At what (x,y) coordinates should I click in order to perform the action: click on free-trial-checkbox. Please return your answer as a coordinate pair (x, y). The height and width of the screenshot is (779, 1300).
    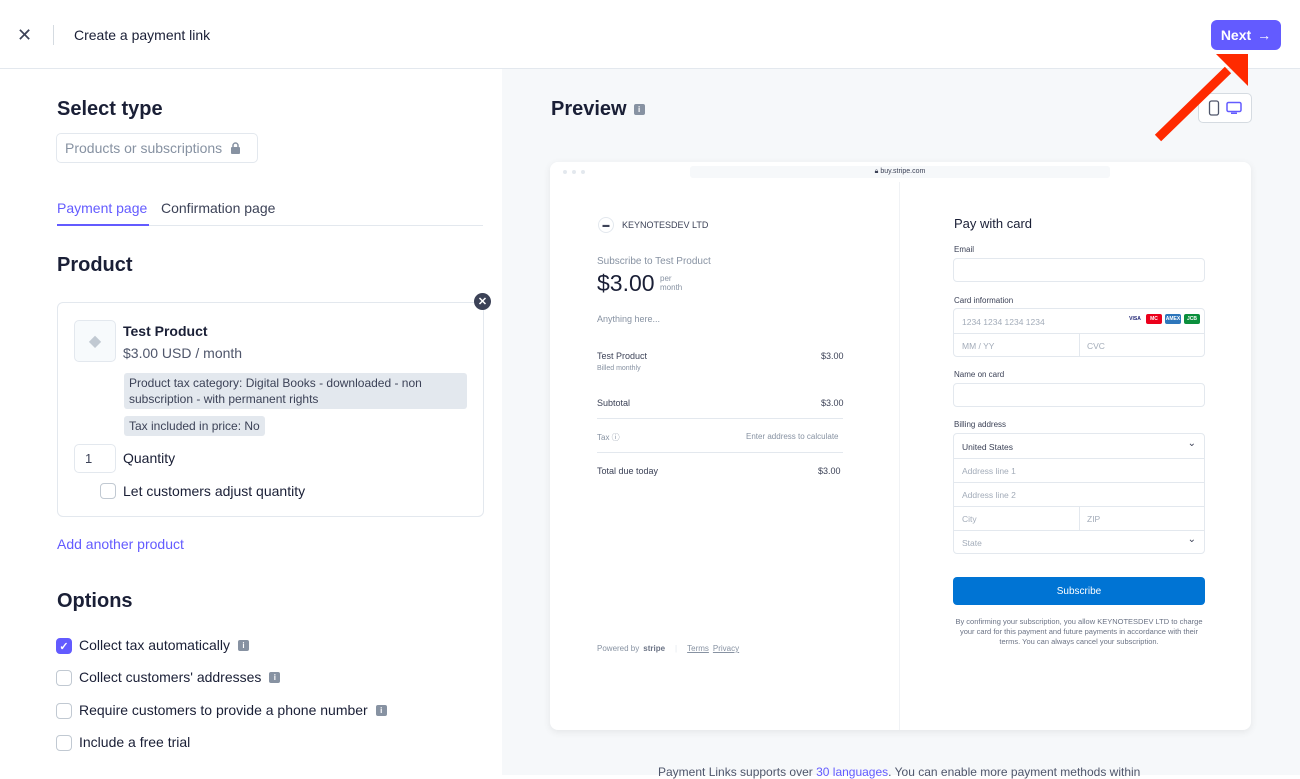
    Looking at the image, I should click on (64, 743).